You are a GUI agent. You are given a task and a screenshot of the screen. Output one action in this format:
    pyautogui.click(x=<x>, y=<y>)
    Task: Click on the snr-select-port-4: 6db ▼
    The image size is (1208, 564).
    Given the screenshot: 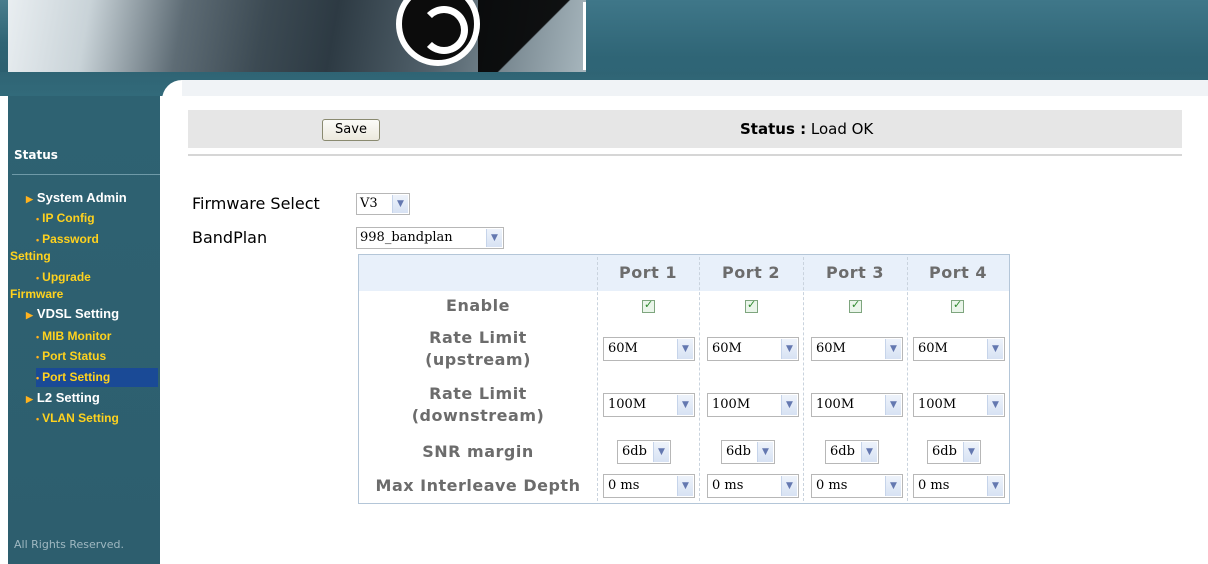 What is the action you would take?
    pyautogui.click(x=954, y=452)
    